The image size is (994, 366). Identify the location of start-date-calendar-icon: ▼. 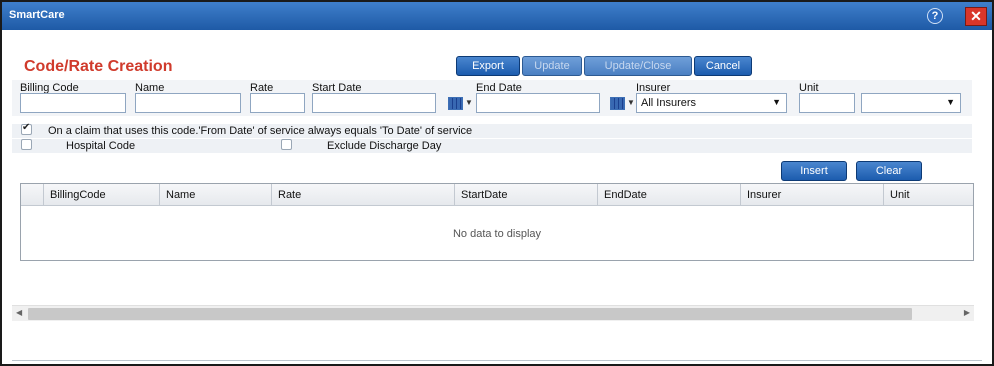
(460, 104).